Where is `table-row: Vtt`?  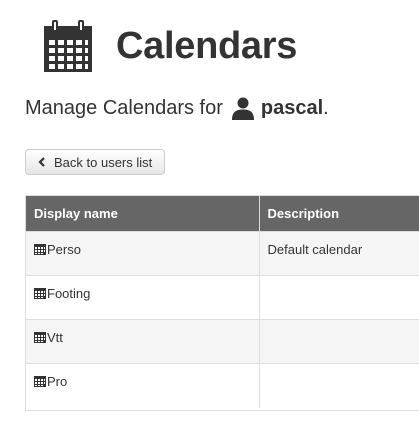
table-row: Vtt is located at coordinates (222, 341).